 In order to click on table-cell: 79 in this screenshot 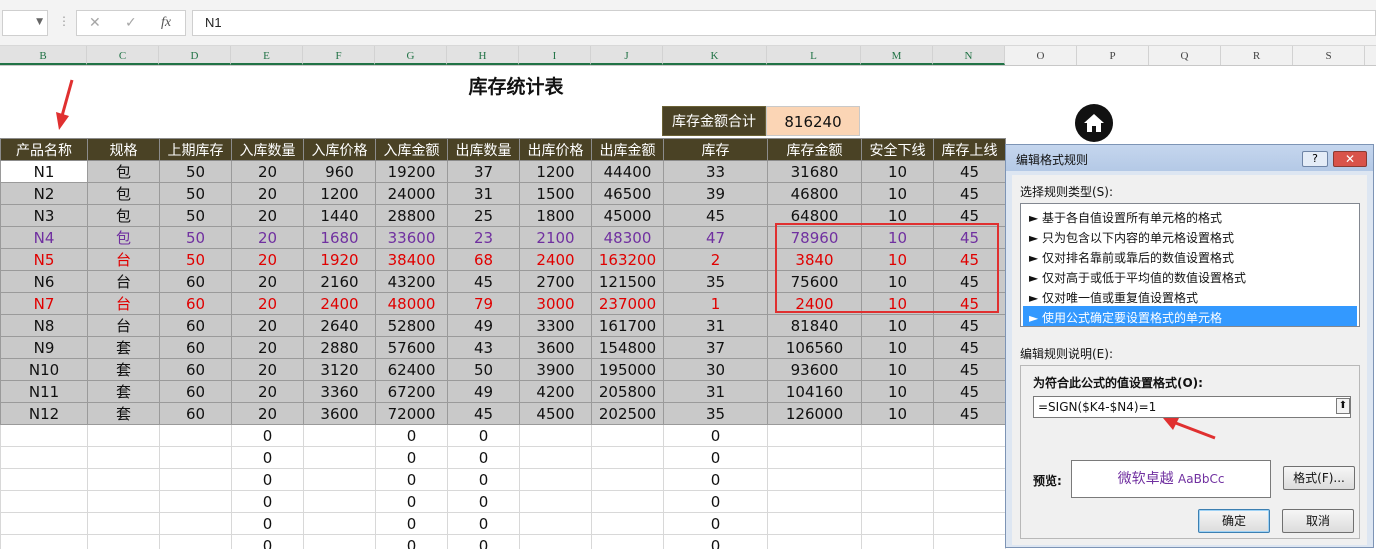, I will do `click(483, 303)`.